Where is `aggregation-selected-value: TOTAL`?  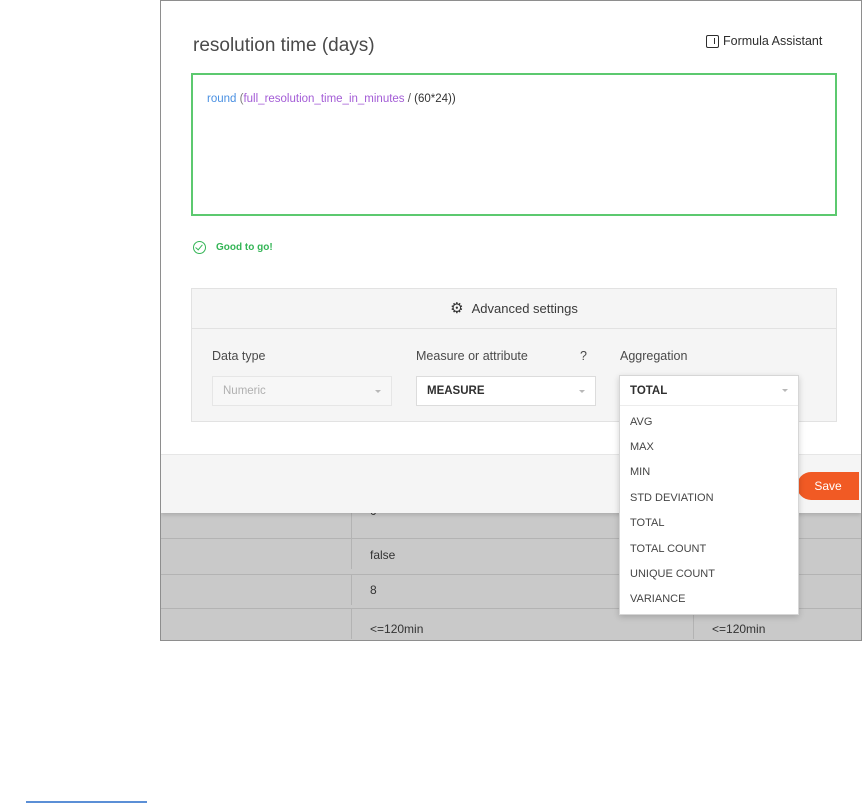 aggregation-selected-value: TOTAL is located at coordinates (649, 390).